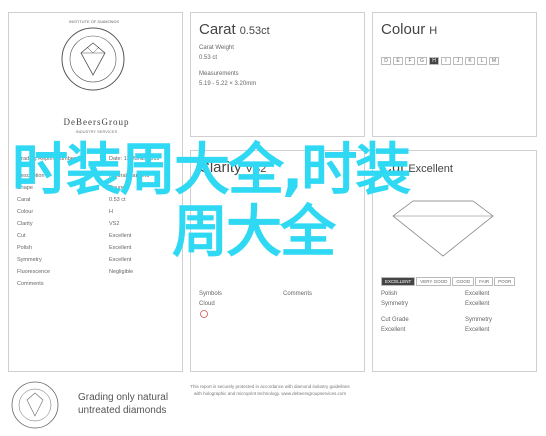 The image size is (546, 436). I want to click on symbols-label: Symbols, so click(211, 294).